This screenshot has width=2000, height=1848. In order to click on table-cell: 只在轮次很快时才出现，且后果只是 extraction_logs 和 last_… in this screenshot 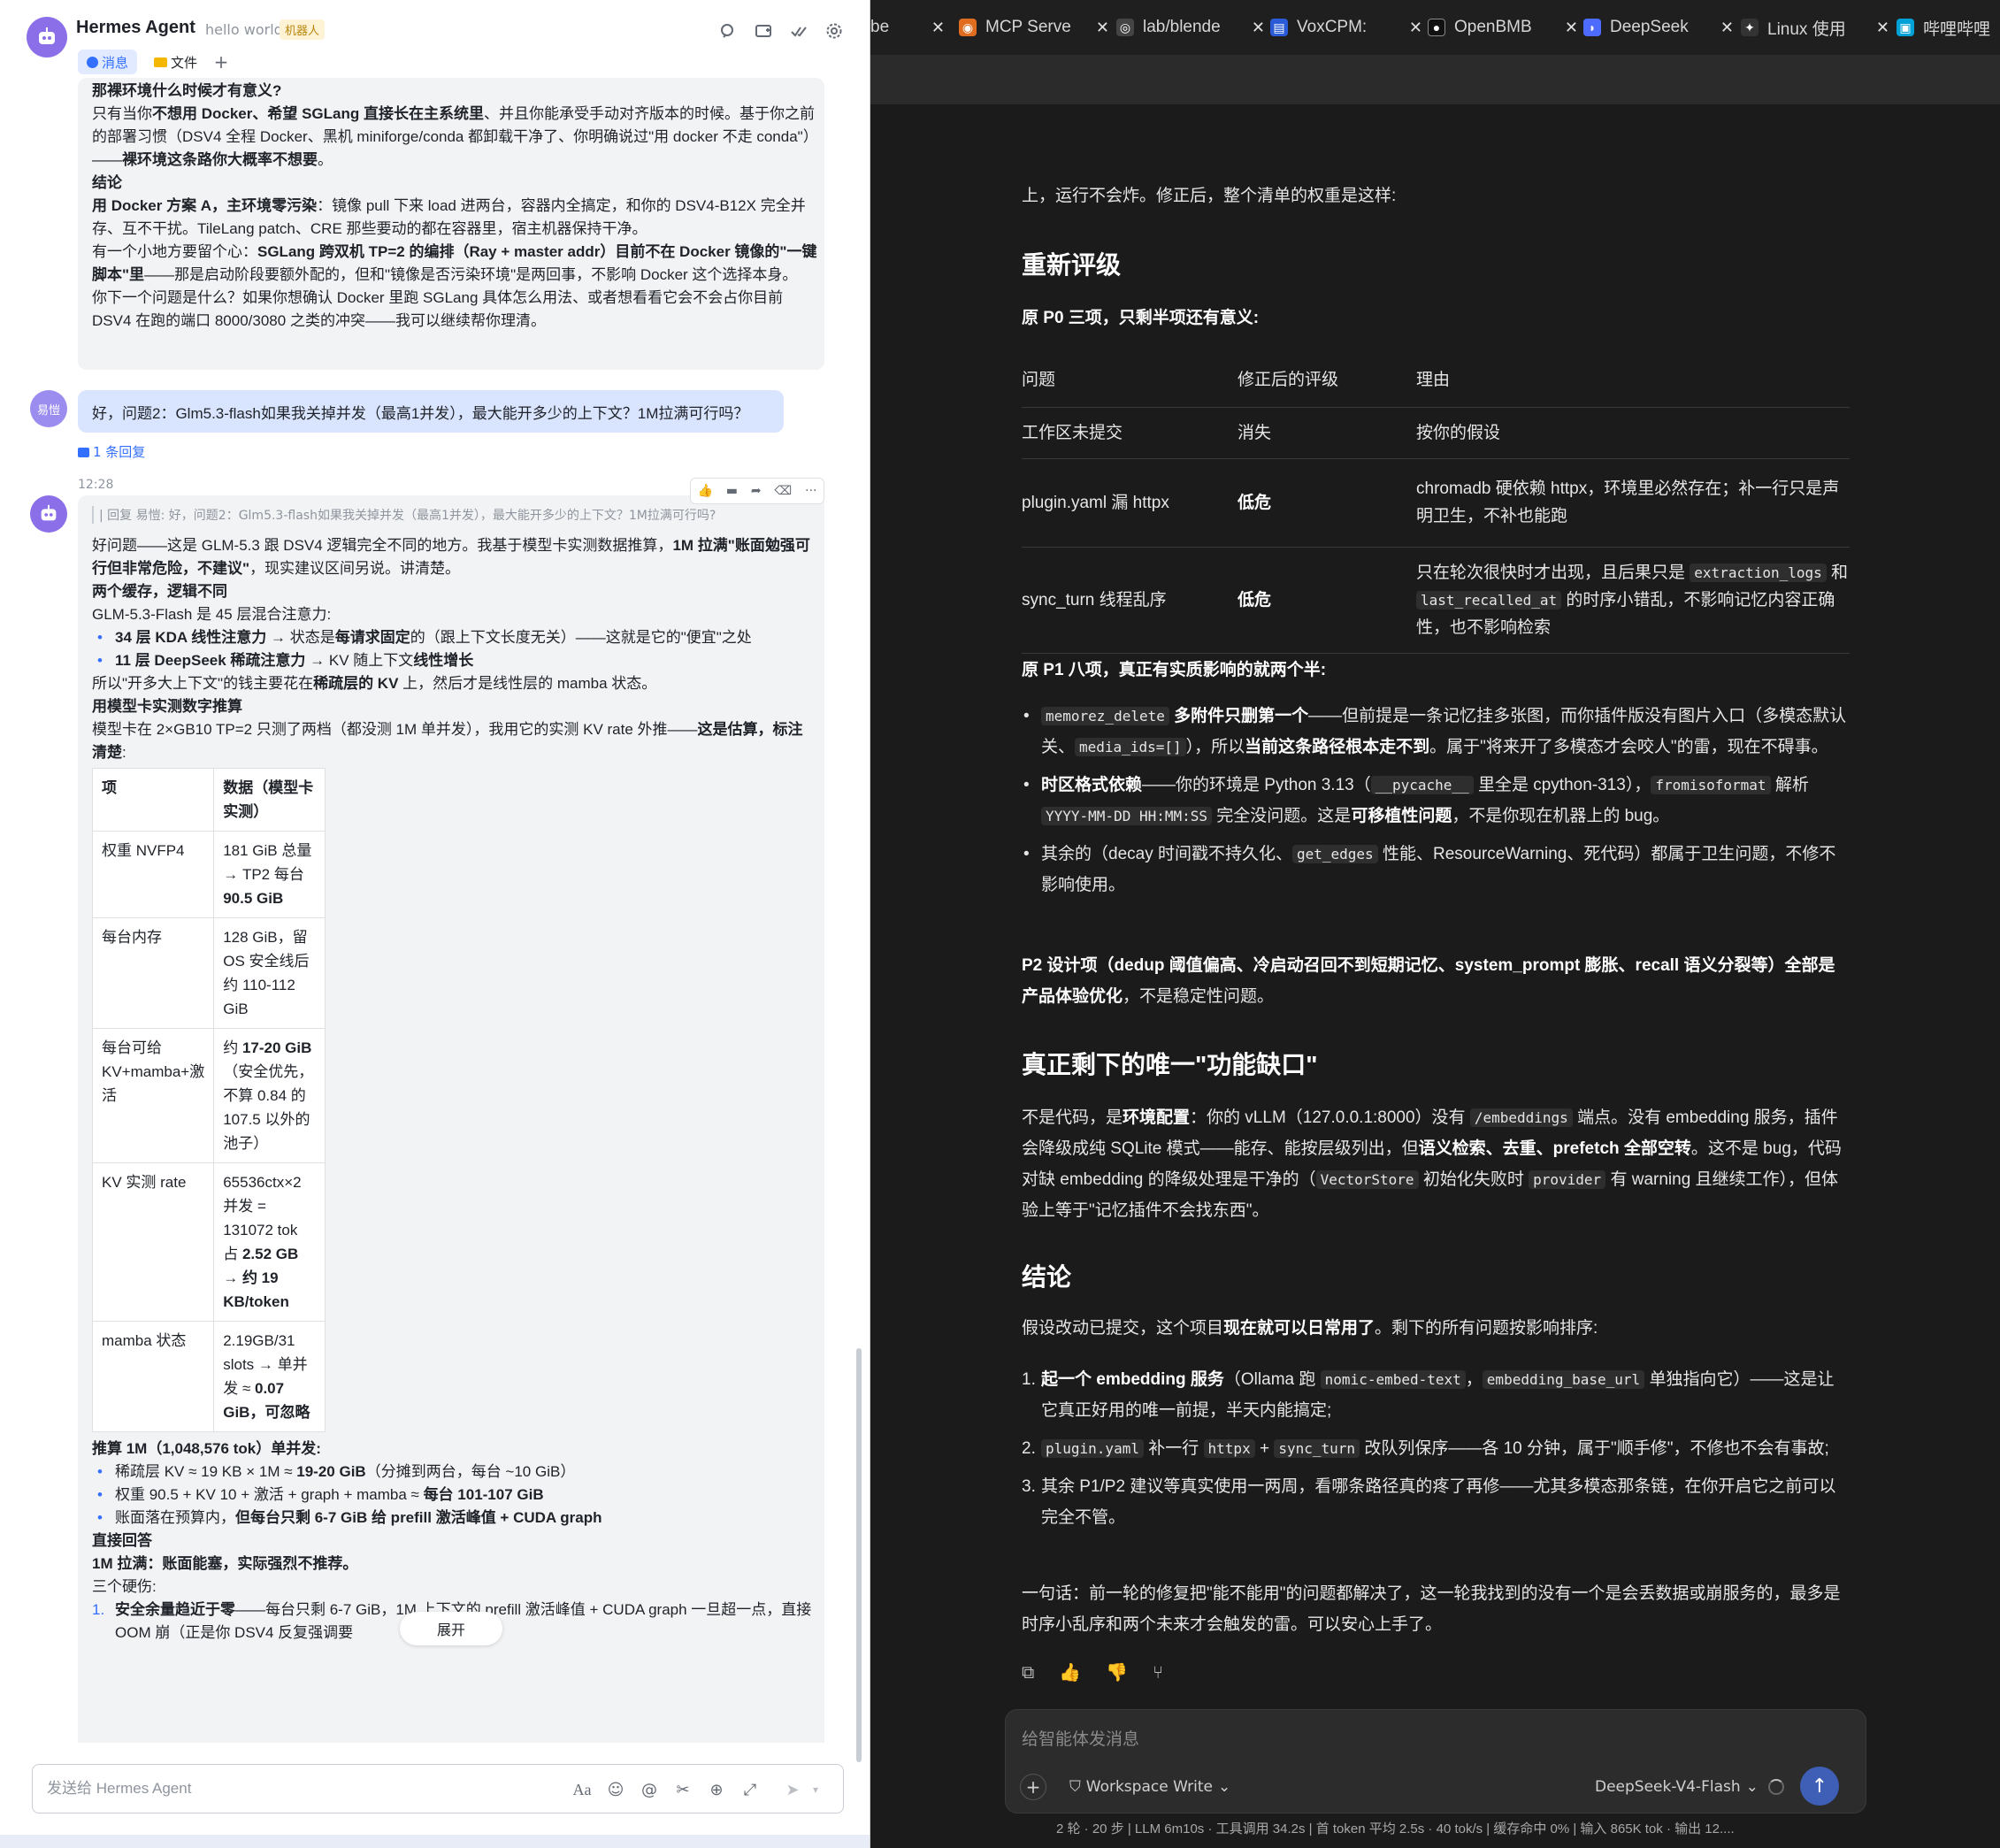, I will do `click(1633, 600)`.